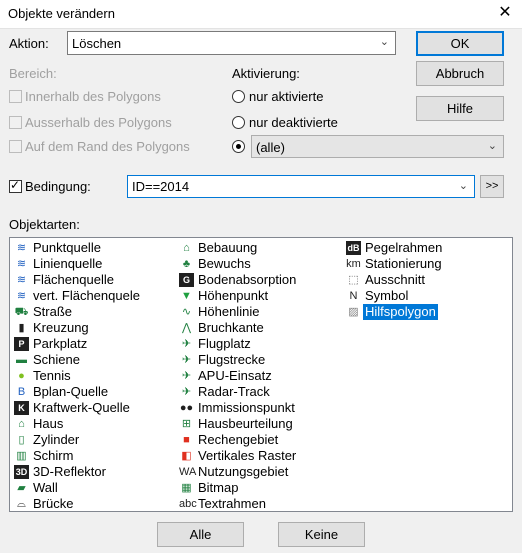 The height and width of the screenshot is (553, 522). What do you see at coordinates (263, 312) in the screenshot?
I see `list-item: ∿ Höhenlinie` at bounding box center [263, 312].